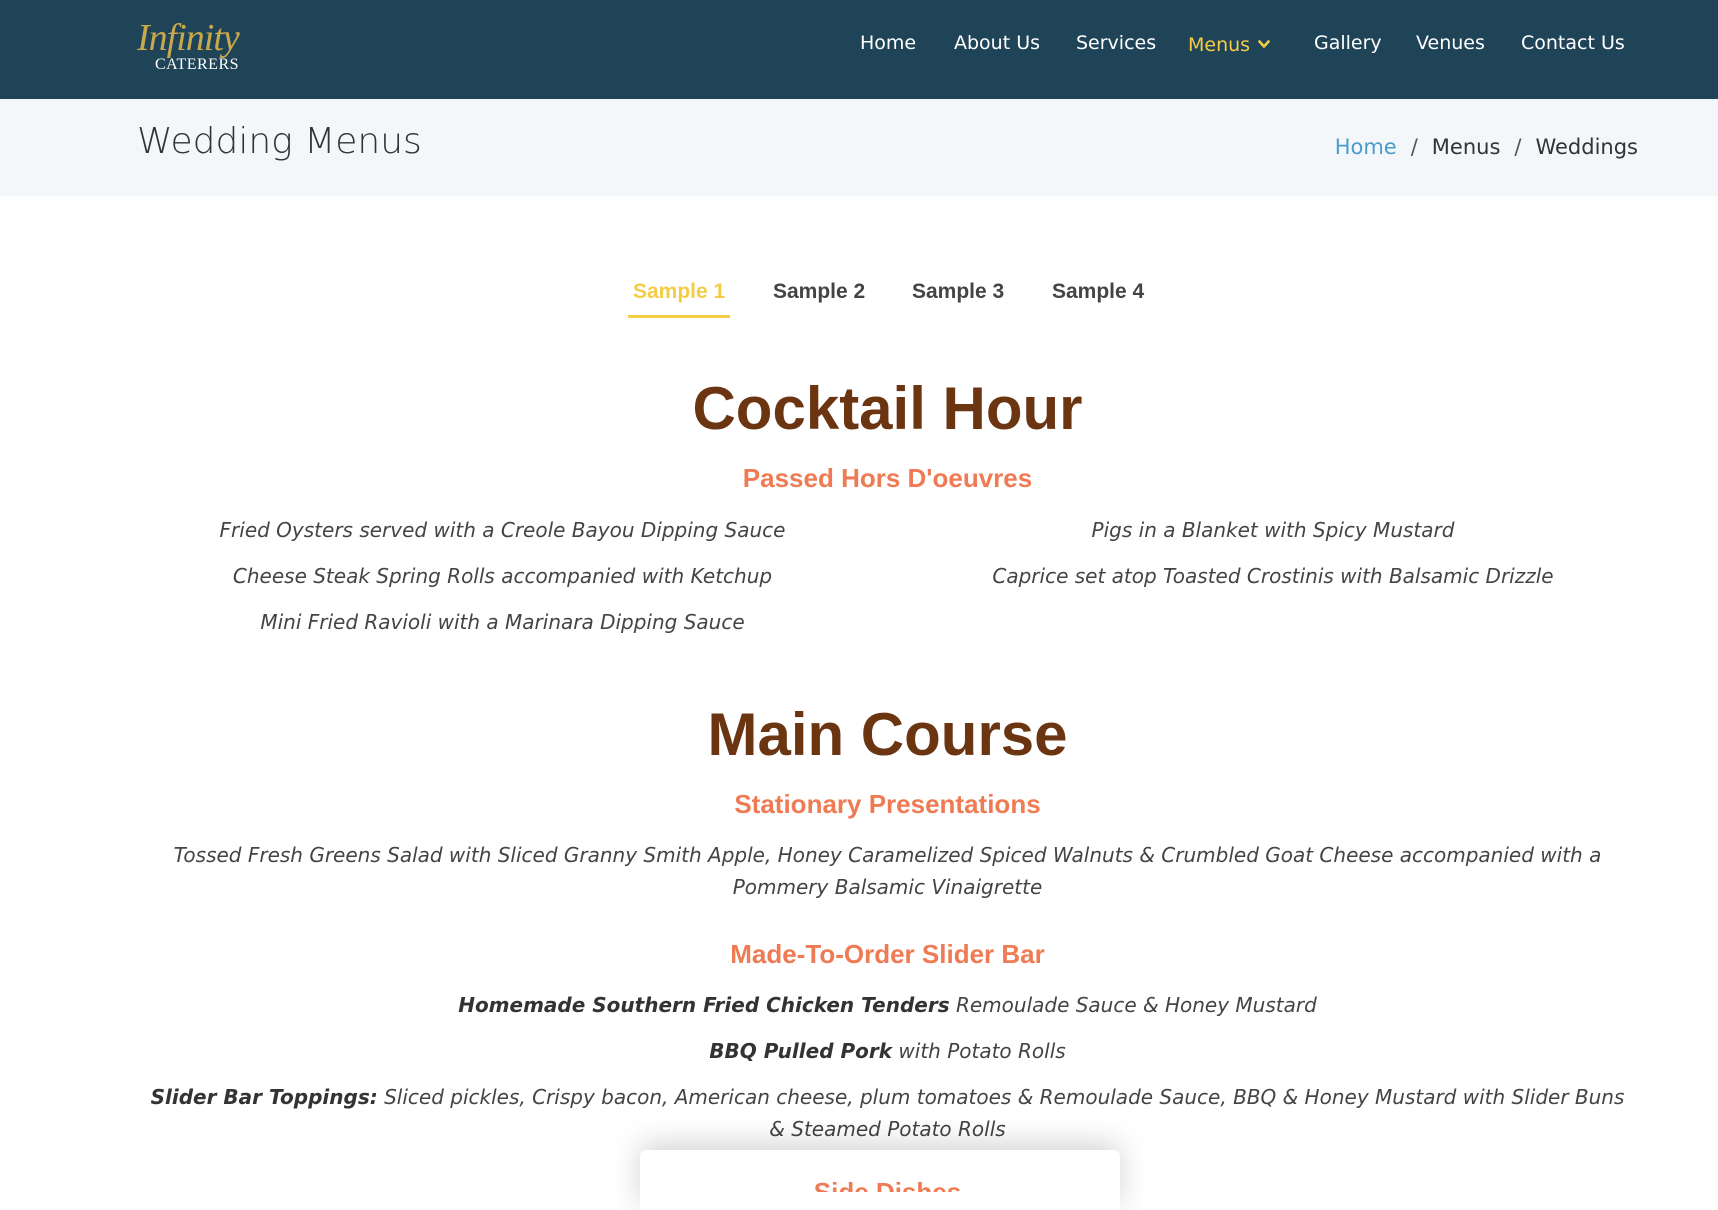 This screenshot has height=1210, width=1718. What do you see at coordinates (958, 292) in the screenshot?
I see `tab-sample-3: Sample 3` at bounding box center [958, 292].